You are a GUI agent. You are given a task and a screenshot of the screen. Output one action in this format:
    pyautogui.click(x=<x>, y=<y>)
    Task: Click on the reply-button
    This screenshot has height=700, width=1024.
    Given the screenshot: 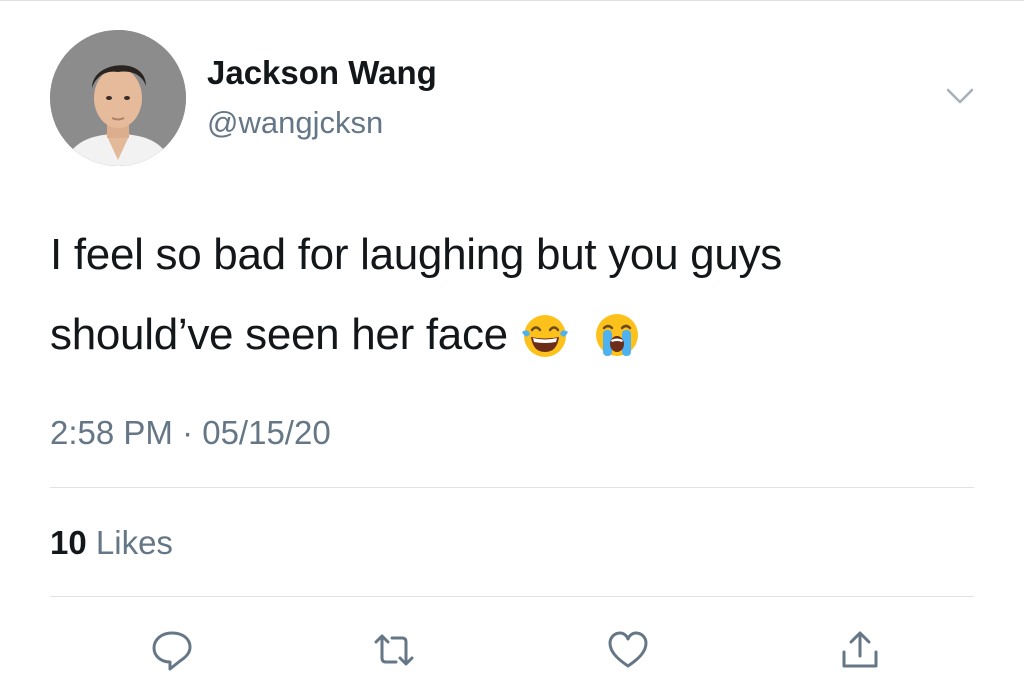 What is the action you would take?
    pyautogui.click(x=172, y=650)
    